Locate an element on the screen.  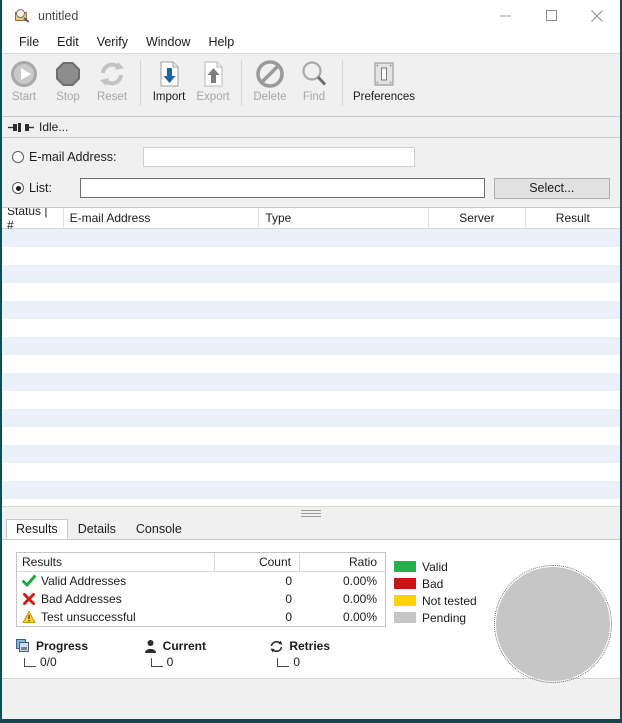
email-address-label: E-mail Address: is located at coordinates (73, 157).